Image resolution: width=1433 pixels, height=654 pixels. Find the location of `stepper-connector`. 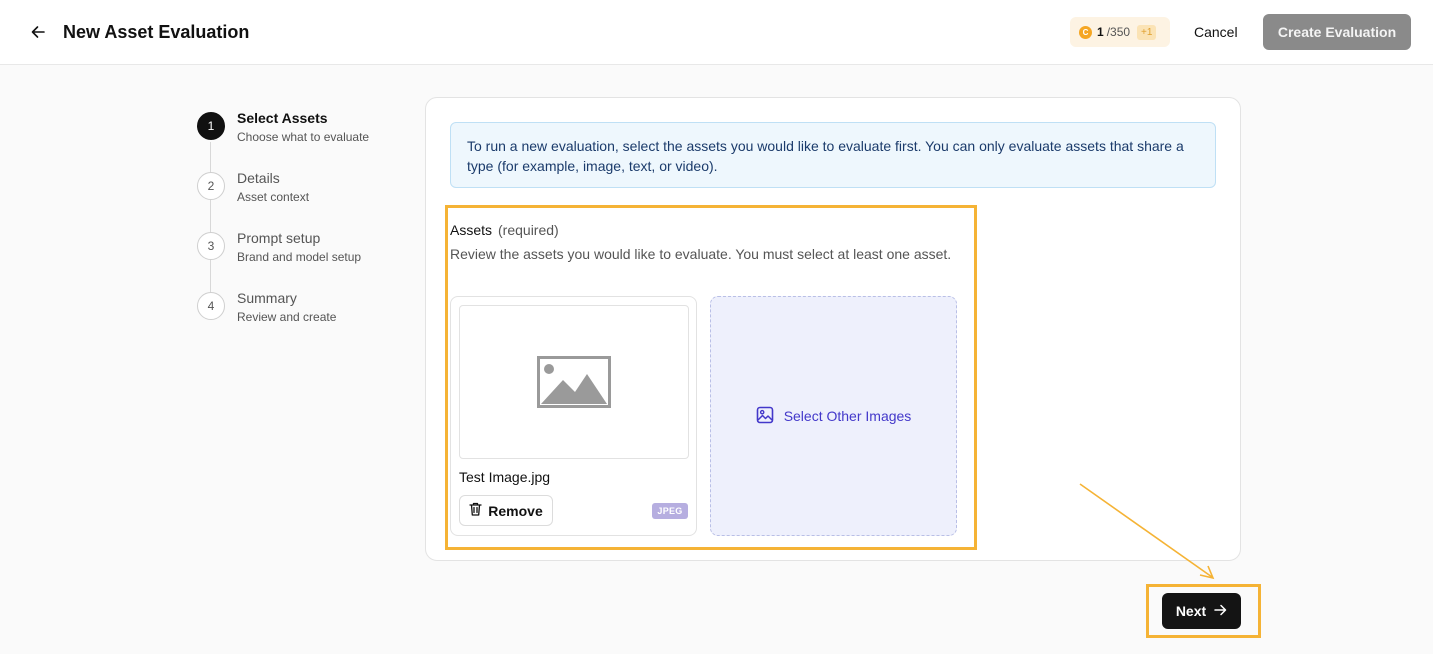

stepper-connector is located at coordinates (210, 227).